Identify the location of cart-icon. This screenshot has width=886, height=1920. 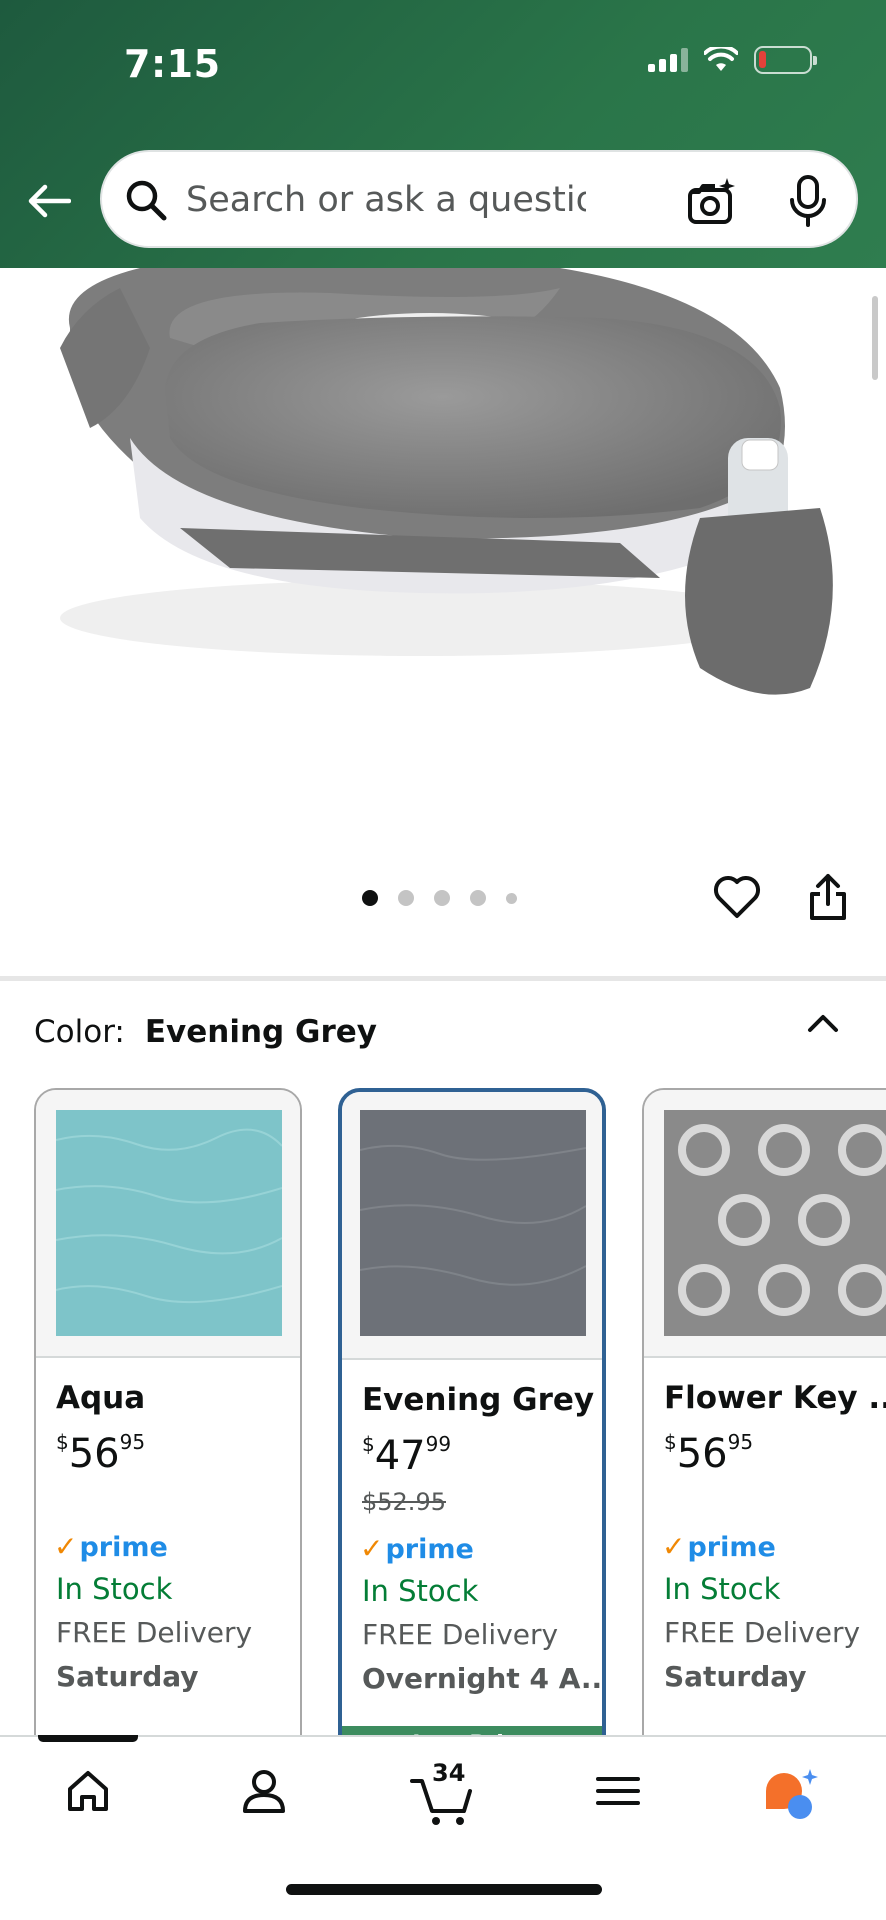
(442, 1802).